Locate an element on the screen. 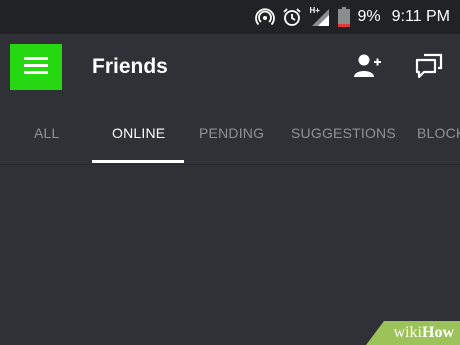 The width and height of the screenshot is (460, 345). status-bar: H+ 9% 9:11 PM is located at coordinates (230, 17).